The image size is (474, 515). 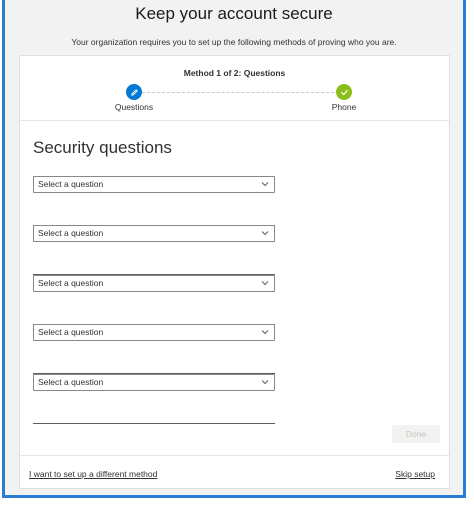 I want to click on footer-divider, so click(x=234, y=455).